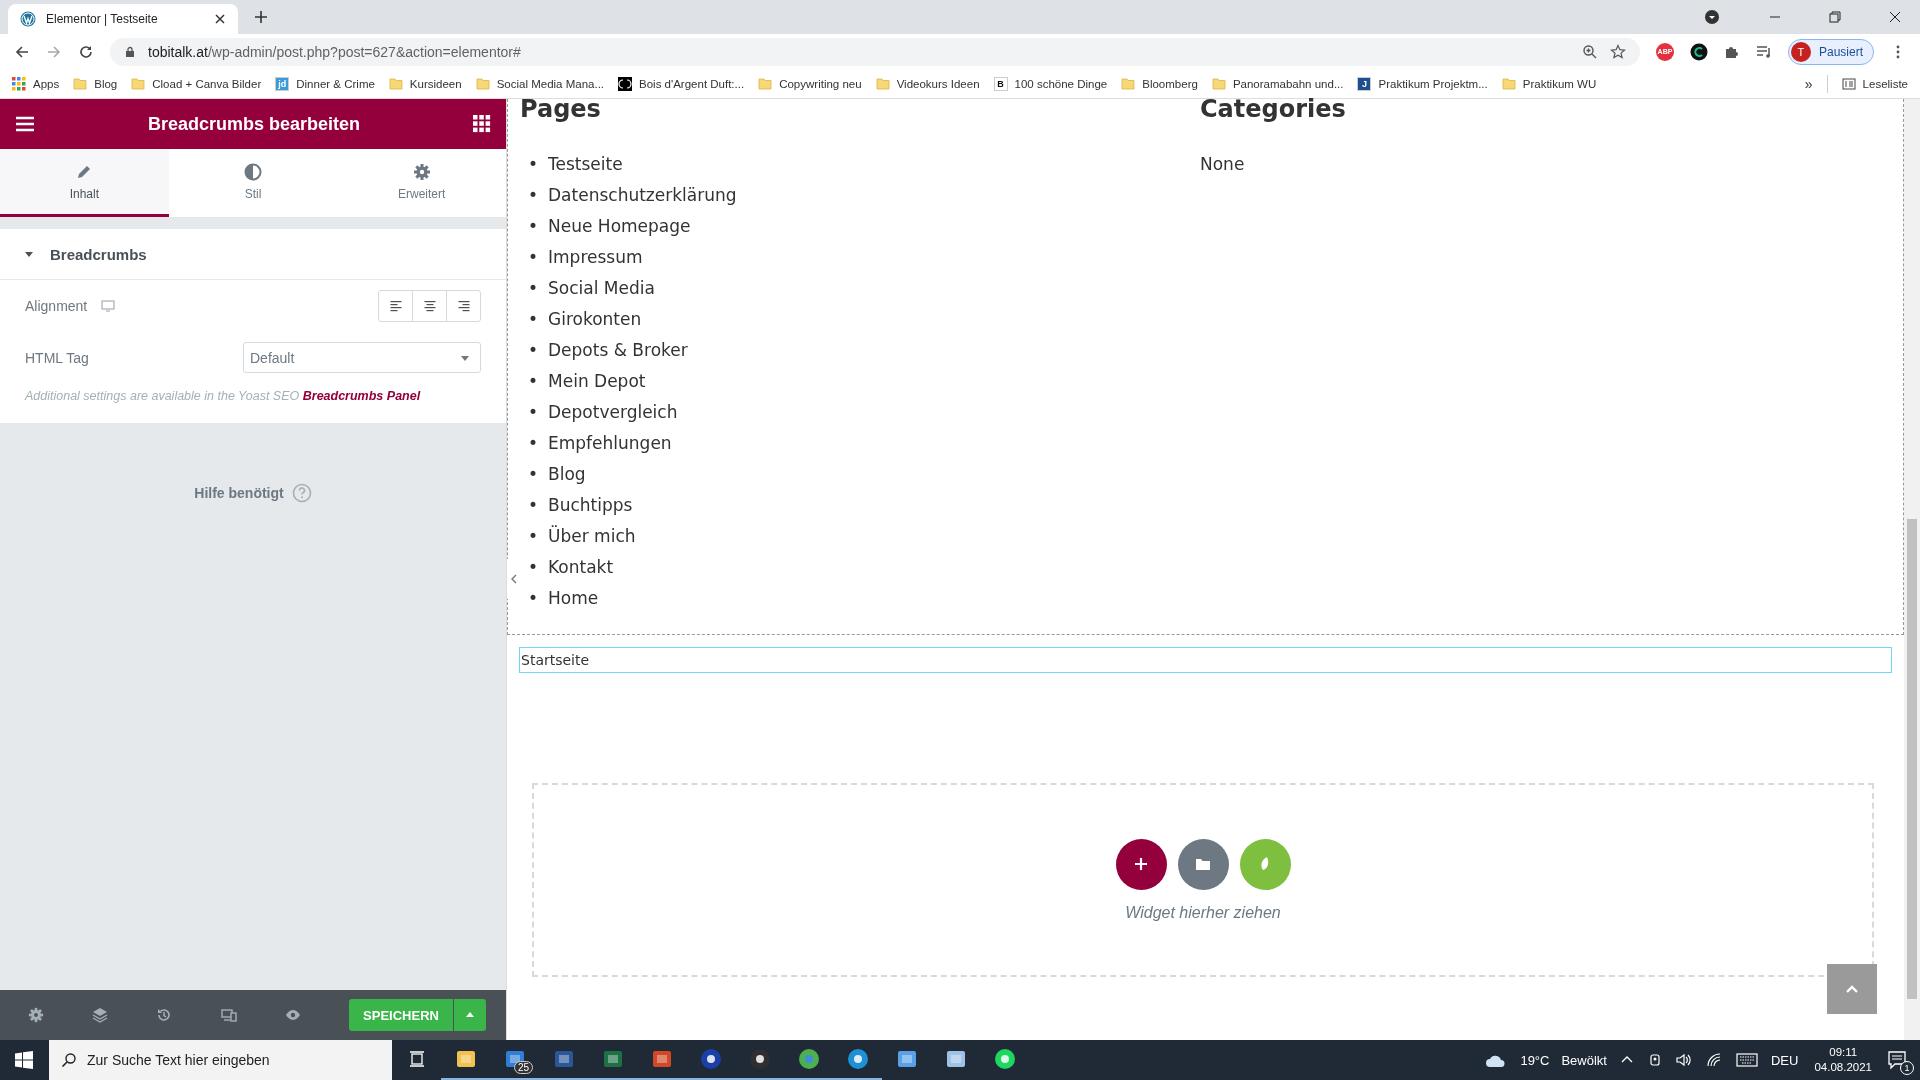 The image size is (1920, 1080). I want to click on history-icon, so click(164, 1015).